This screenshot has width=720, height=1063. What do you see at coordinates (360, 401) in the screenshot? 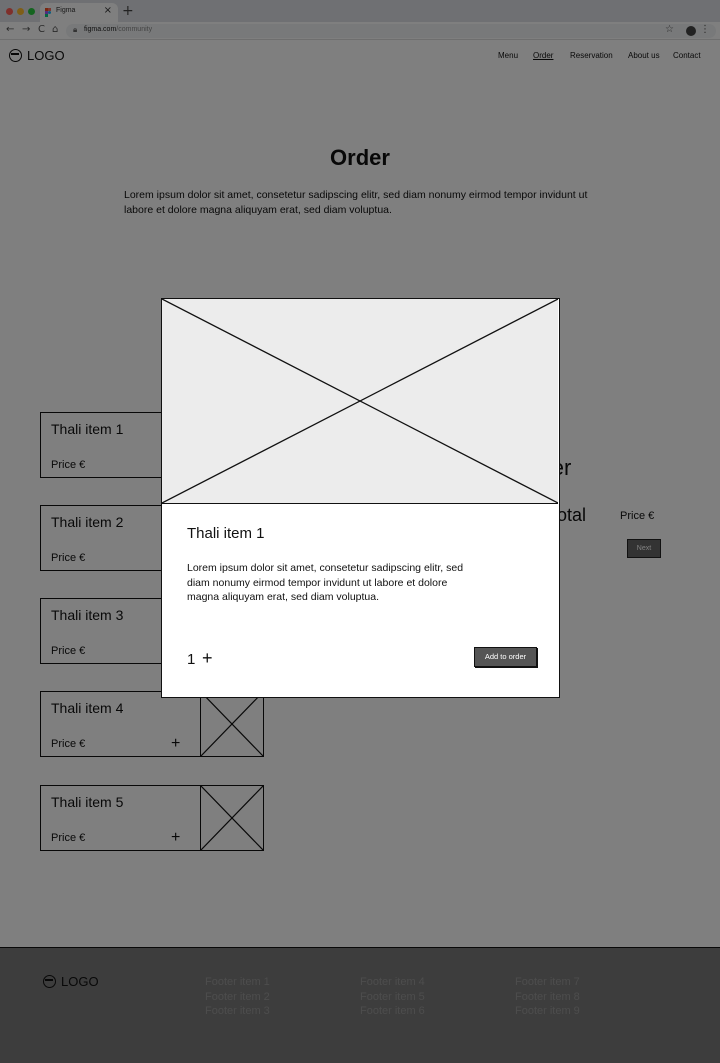
I see `modal-image-placeholder` at bounding box center [360, 401].